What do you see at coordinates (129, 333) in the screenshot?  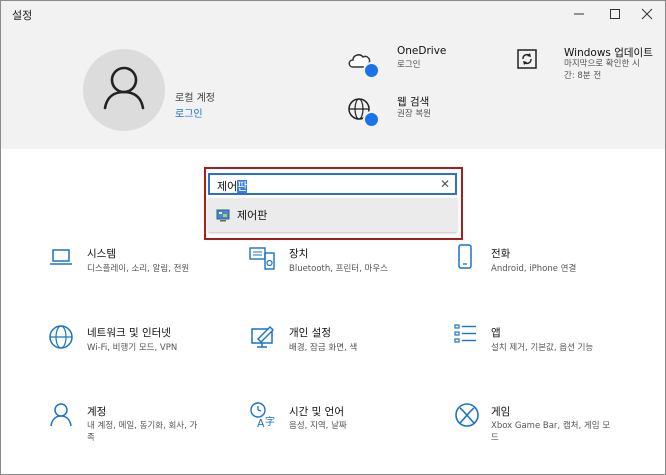 I see `category-network-title: 네트워크 및 인터넷` at bounding box center [129, 333].